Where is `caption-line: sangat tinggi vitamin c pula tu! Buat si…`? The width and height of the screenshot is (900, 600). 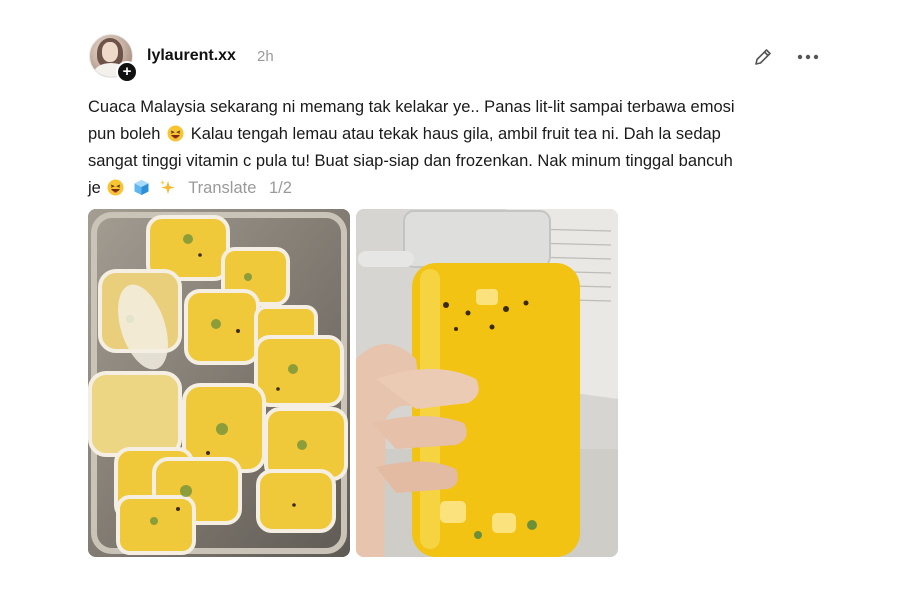
caption-line: sangat tinggi vitamin c pula tu! Buat si… is located at coordinates (410, 161).